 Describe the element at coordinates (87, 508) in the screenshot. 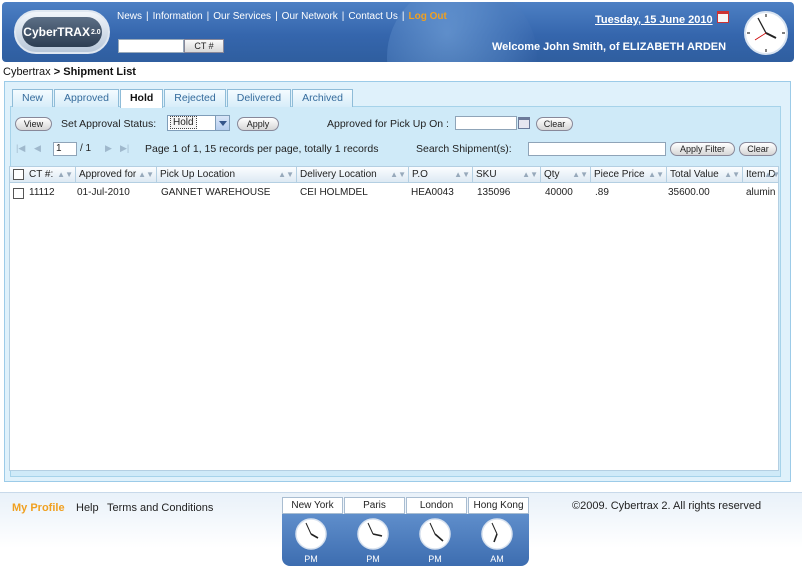

I see `help-link: Help` at that location.